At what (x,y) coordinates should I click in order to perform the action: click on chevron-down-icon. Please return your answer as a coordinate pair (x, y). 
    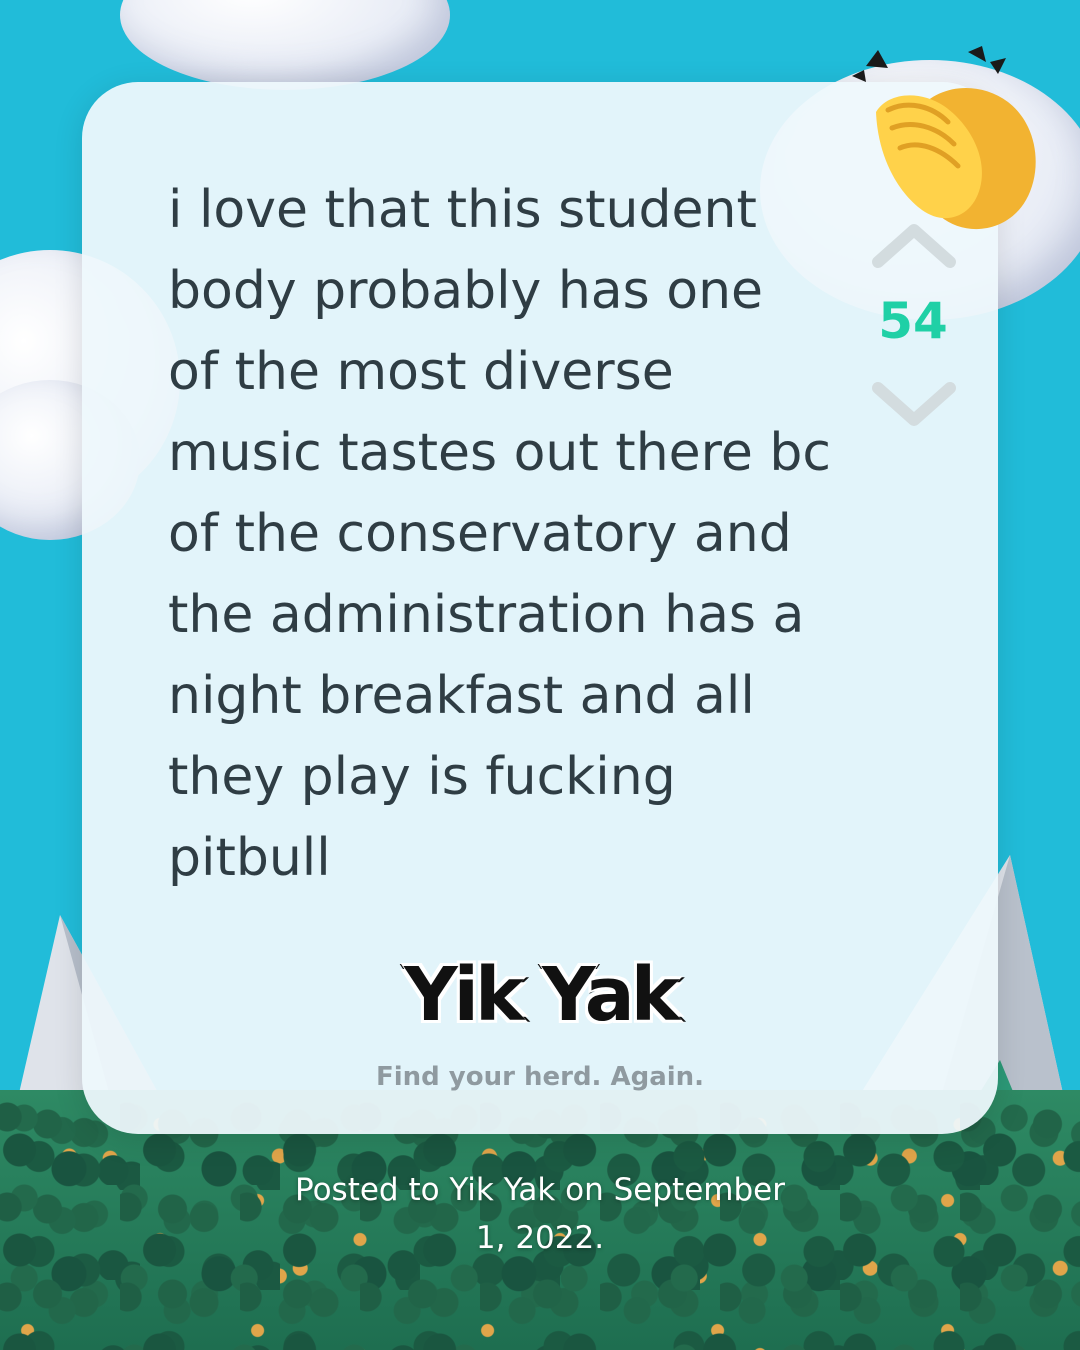
    Looking at the image, I should click on (914, 406).